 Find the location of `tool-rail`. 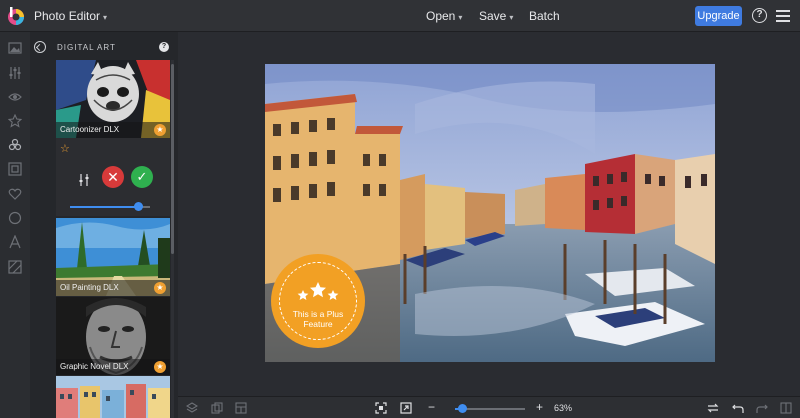

tool-rail is located at coordinates (15, 225).